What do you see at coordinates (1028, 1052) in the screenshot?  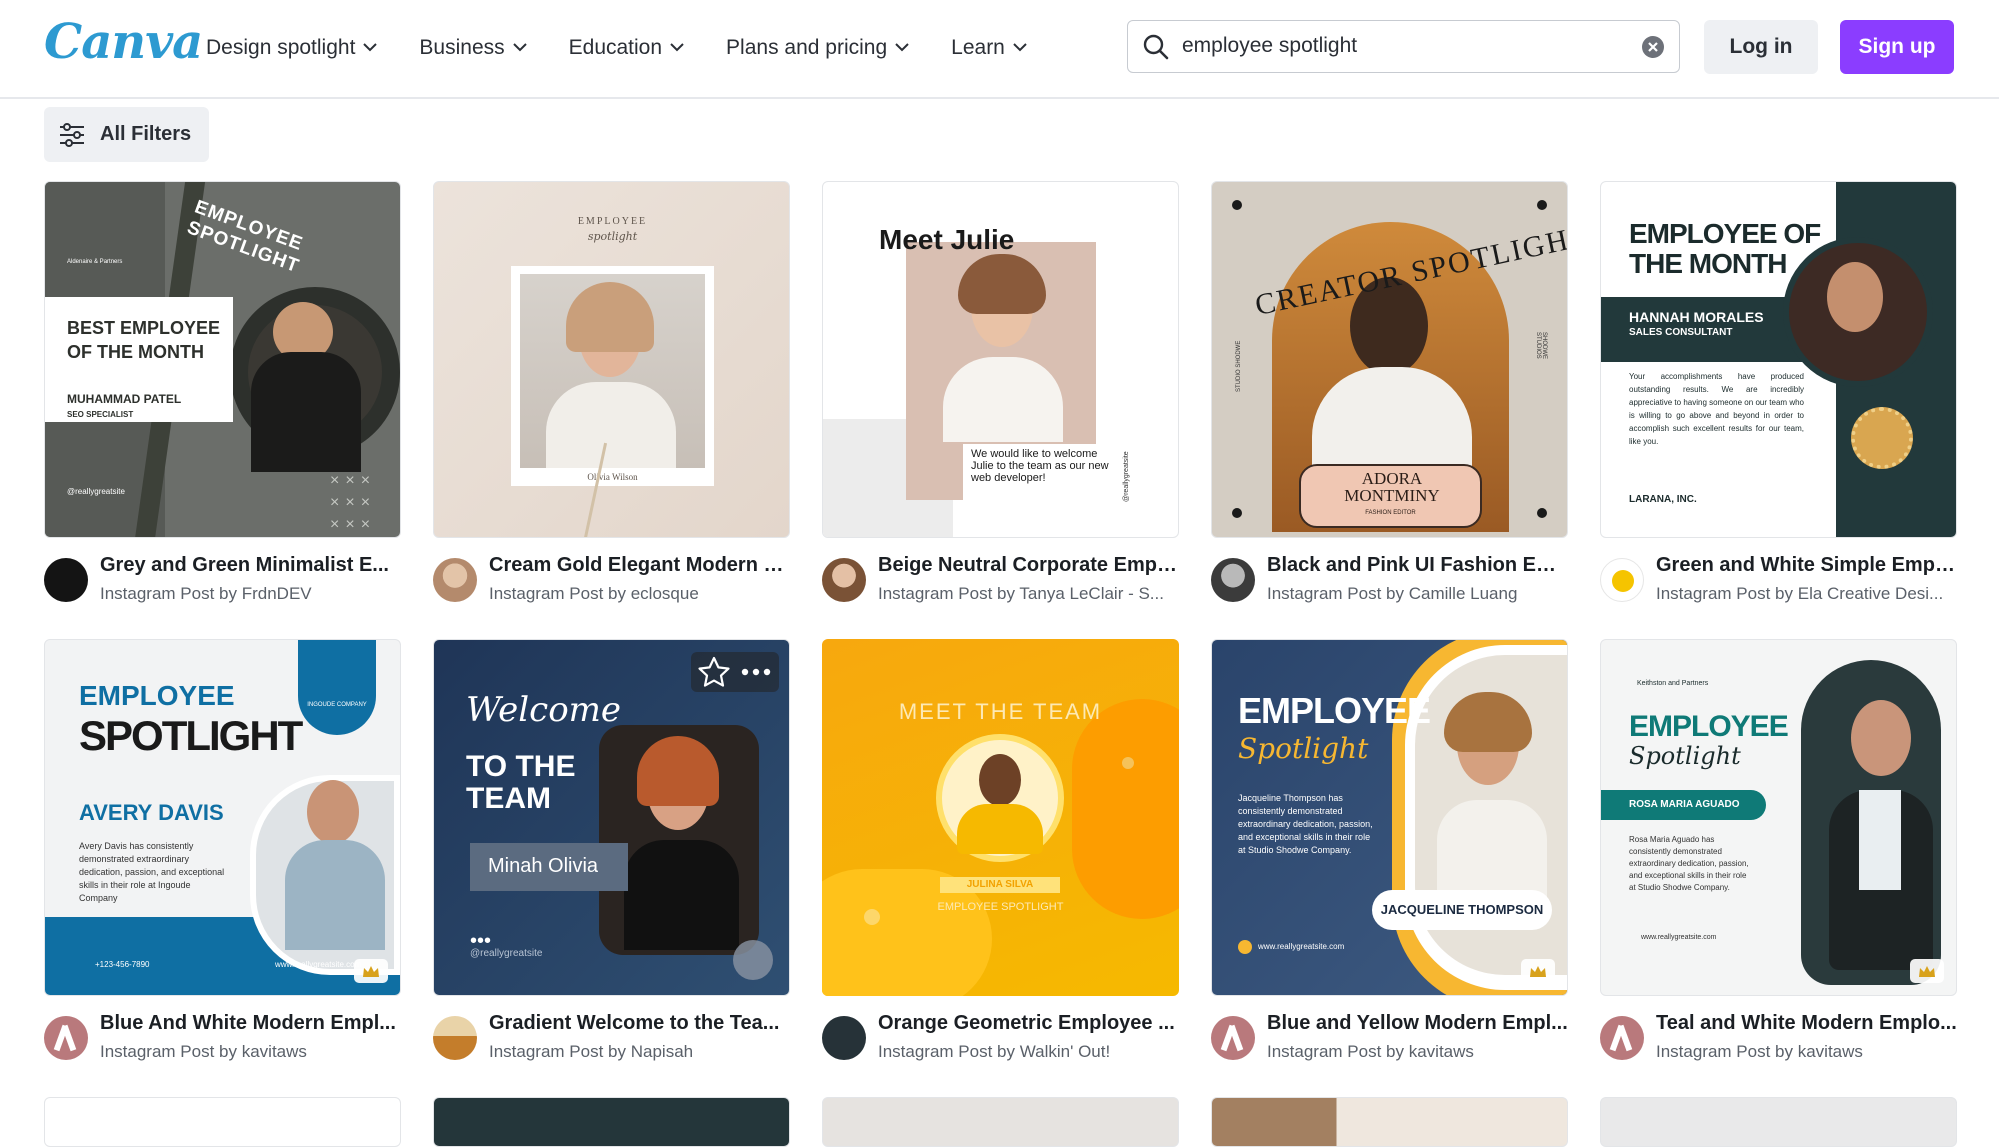 I see `template-author: Instagram Post by Walkin' Out!` at bounding box center [1028, 1052].